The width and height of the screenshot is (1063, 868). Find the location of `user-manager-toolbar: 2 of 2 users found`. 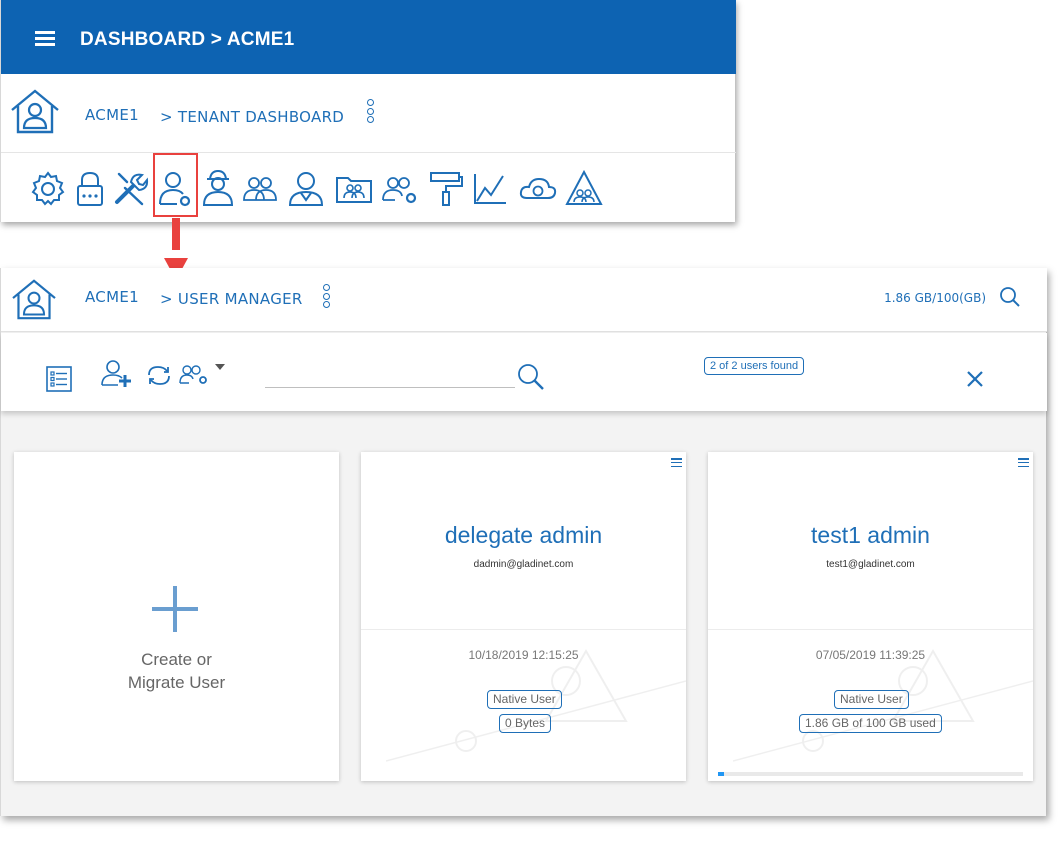

user-manager-toolbar: 2 of 2 users found is located at coordinates (524, 372).